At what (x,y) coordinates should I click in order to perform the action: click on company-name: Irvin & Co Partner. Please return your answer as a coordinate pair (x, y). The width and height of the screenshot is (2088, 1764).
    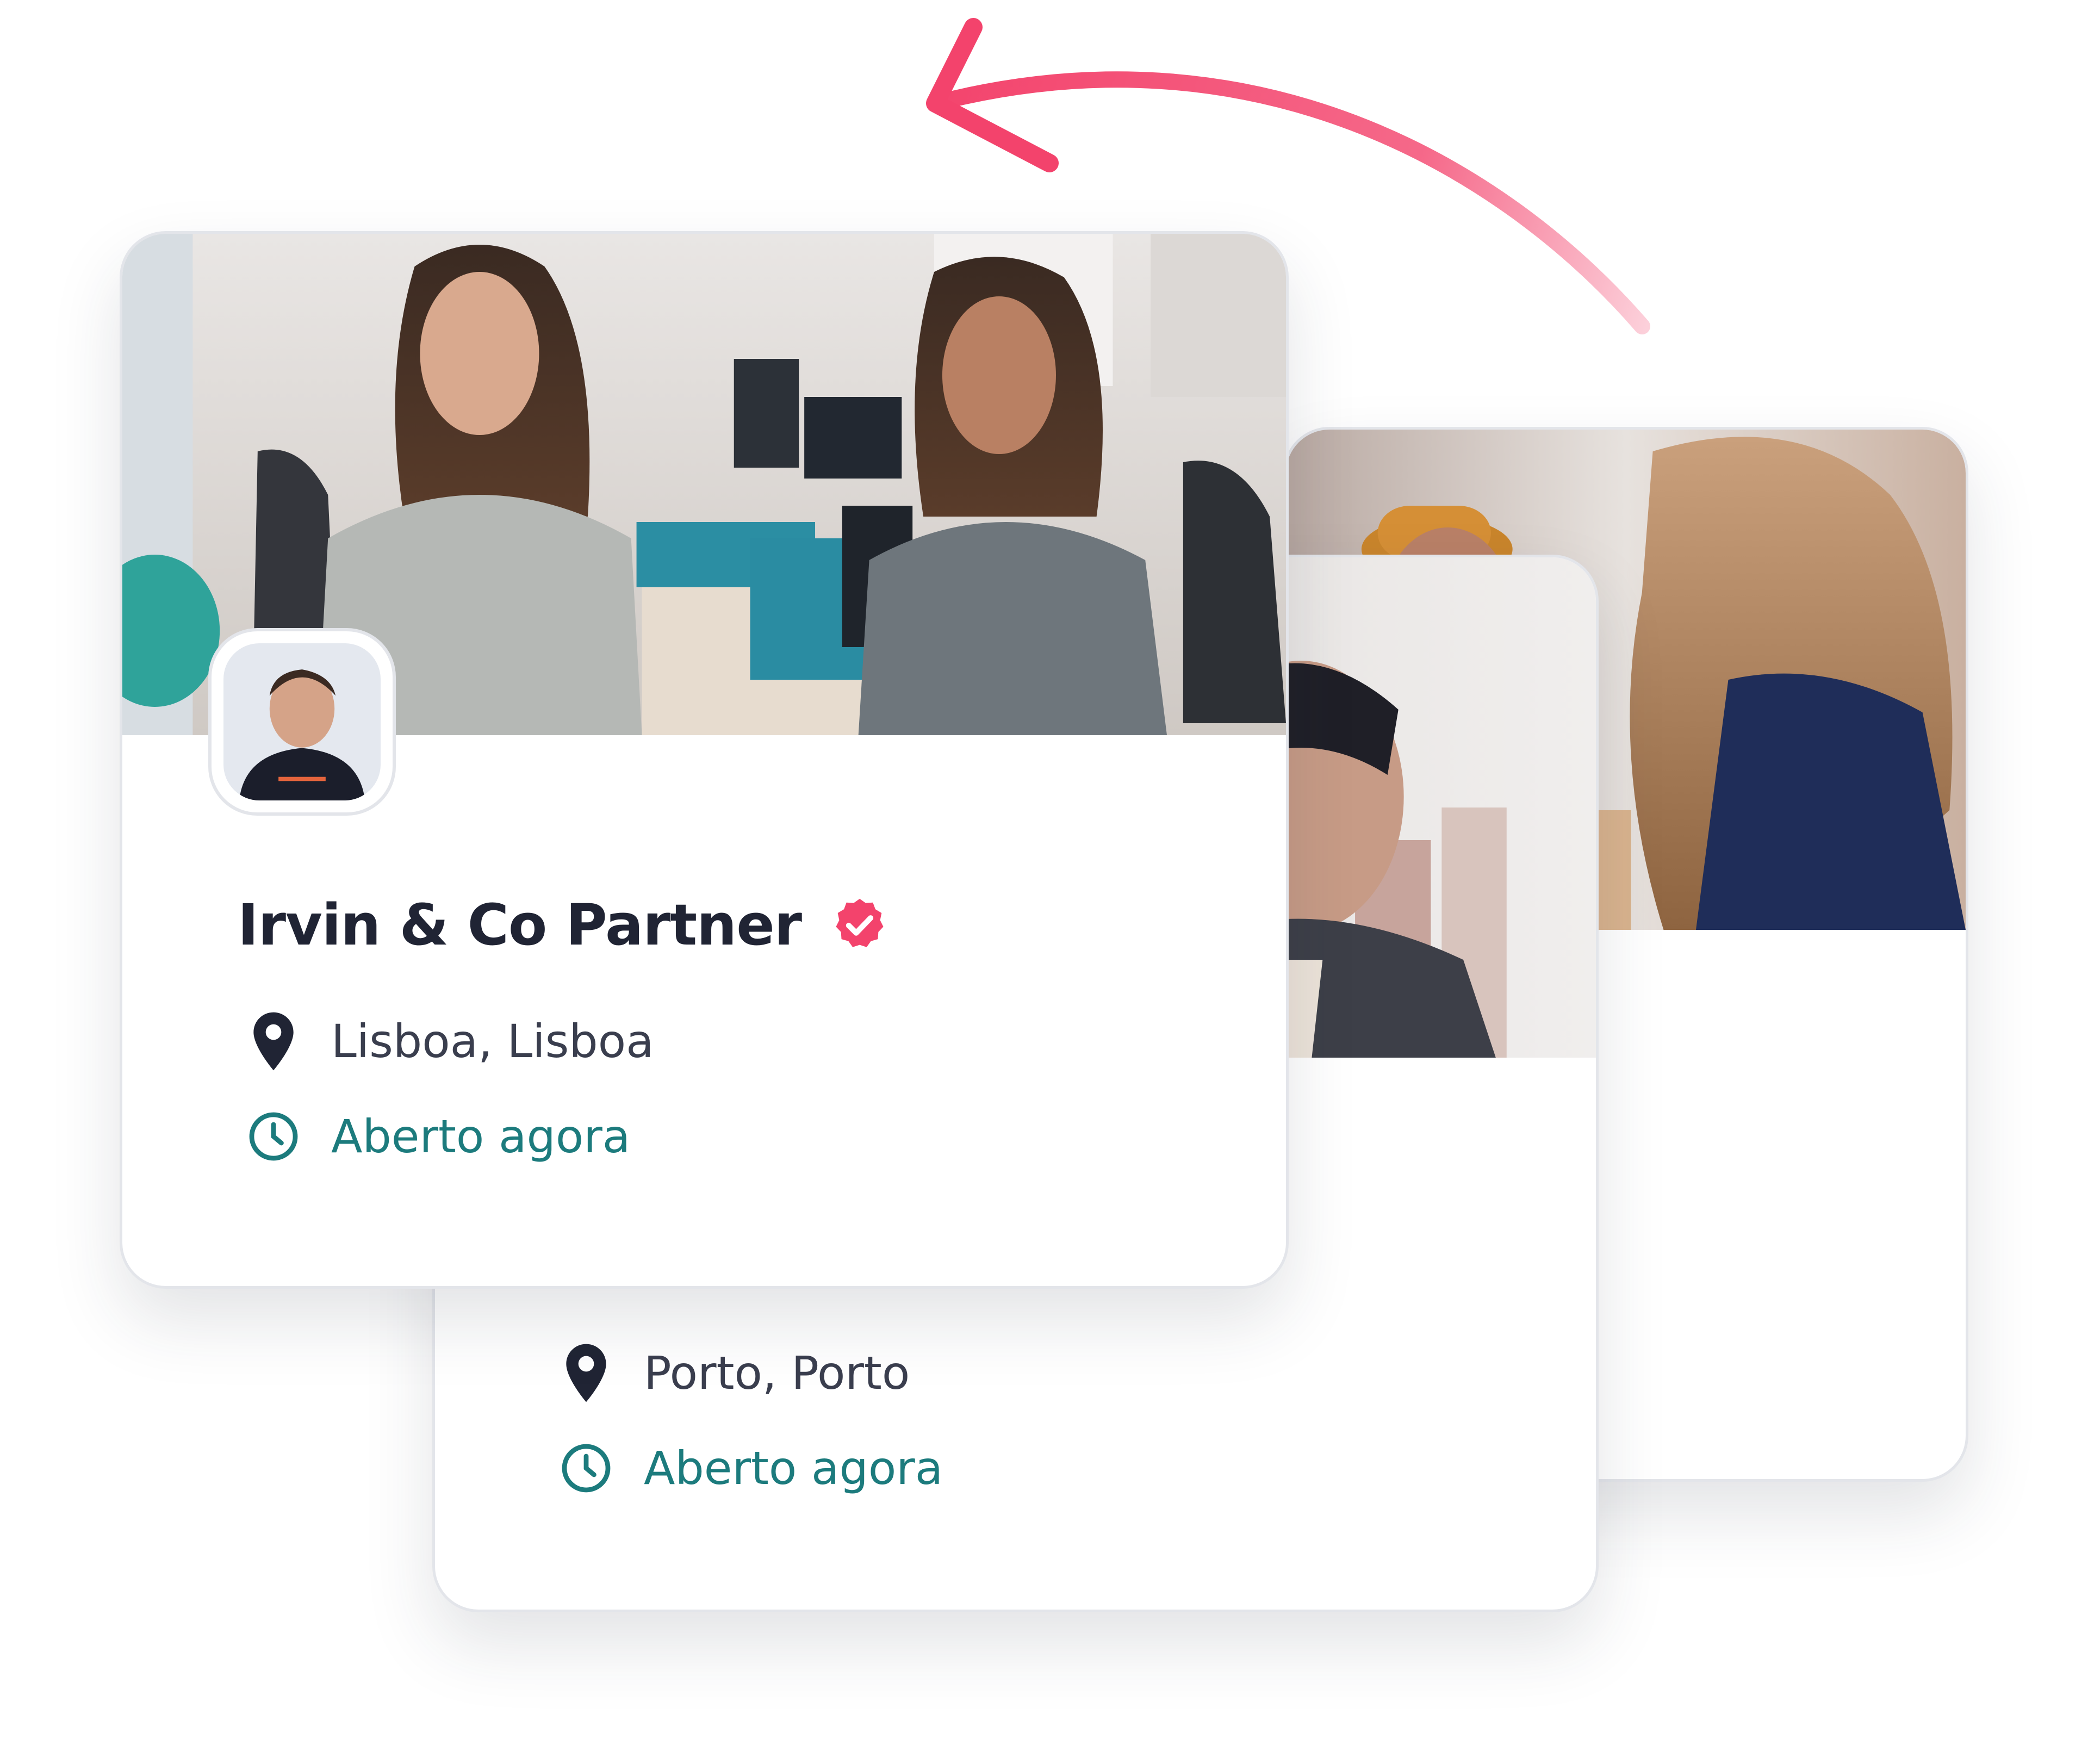
    Looking at the image, I should click on (520, 925).